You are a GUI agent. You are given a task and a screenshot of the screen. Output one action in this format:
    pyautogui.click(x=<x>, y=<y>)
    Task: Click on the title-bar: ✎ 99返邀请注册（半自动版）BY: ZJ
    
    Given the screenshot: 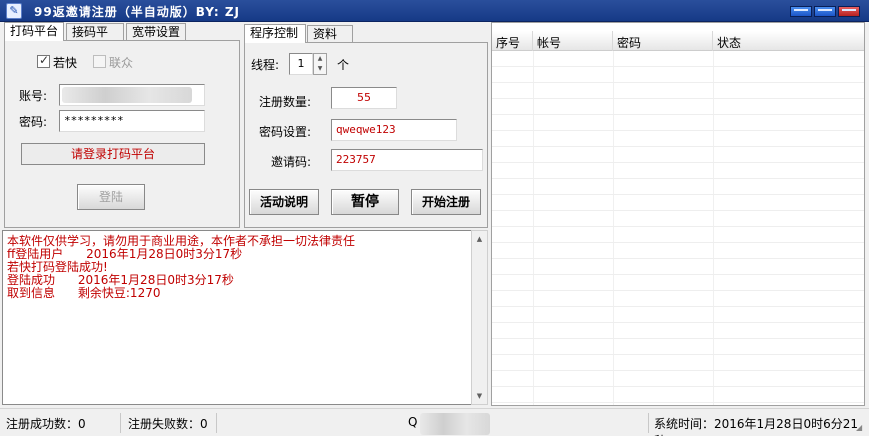 What is the action you would take?
    pyautogui.click(x=434, y=11)
    